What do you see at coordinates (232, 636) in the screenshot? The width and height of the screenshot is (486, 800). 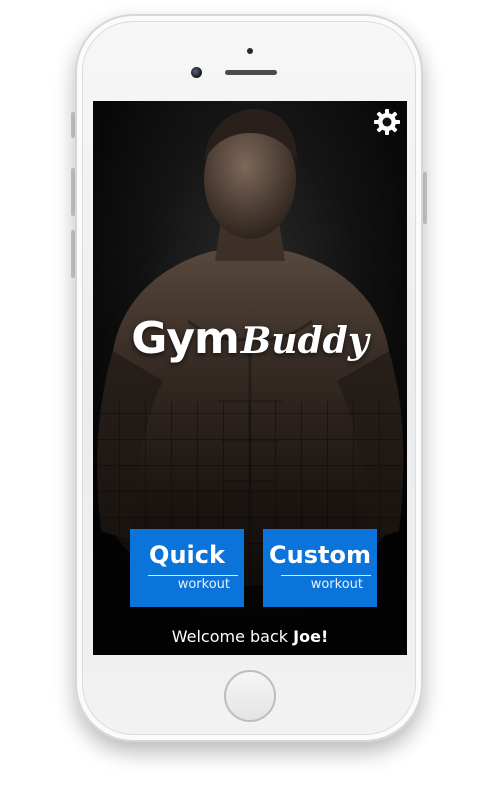 I see `welcome-prefix: Welcome back` at bounding box center [232, 636].